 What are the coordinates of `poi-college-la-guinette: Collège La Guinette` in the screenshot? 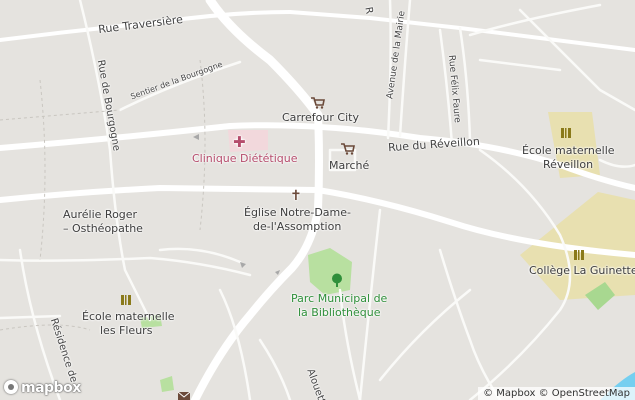 It's located at (582, 271).